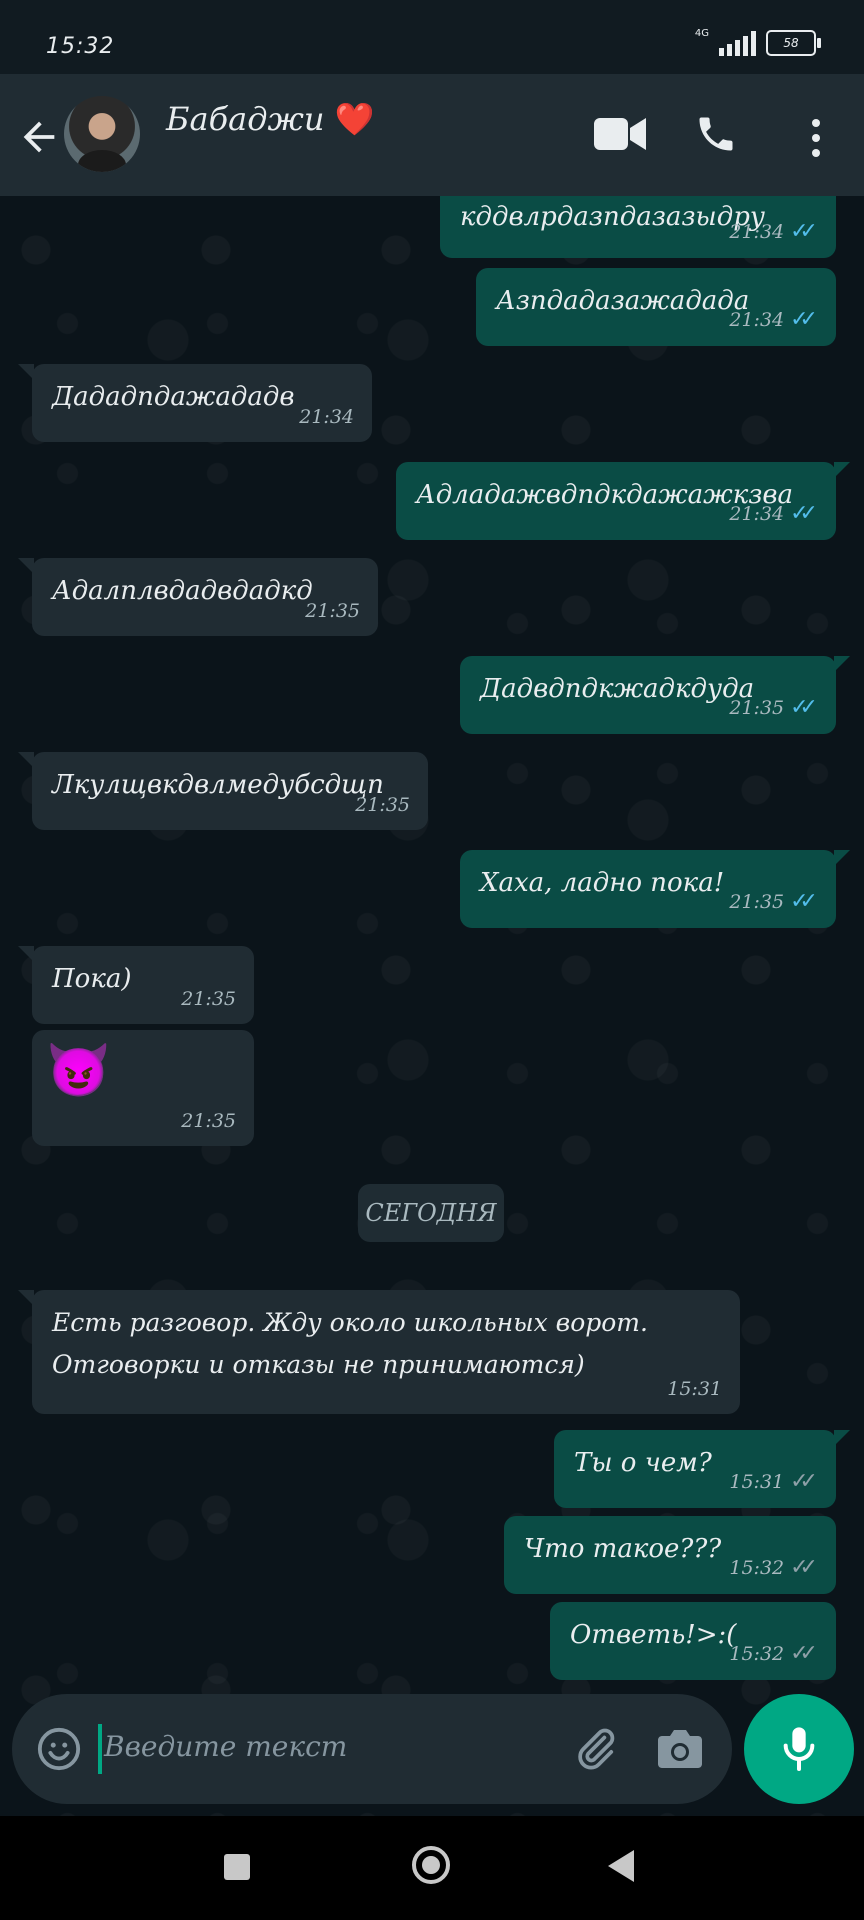  What do you see at coordinates (59, 1749) in the screenshot?
I see `emoji-icon` at bounding box center [59, 1749].